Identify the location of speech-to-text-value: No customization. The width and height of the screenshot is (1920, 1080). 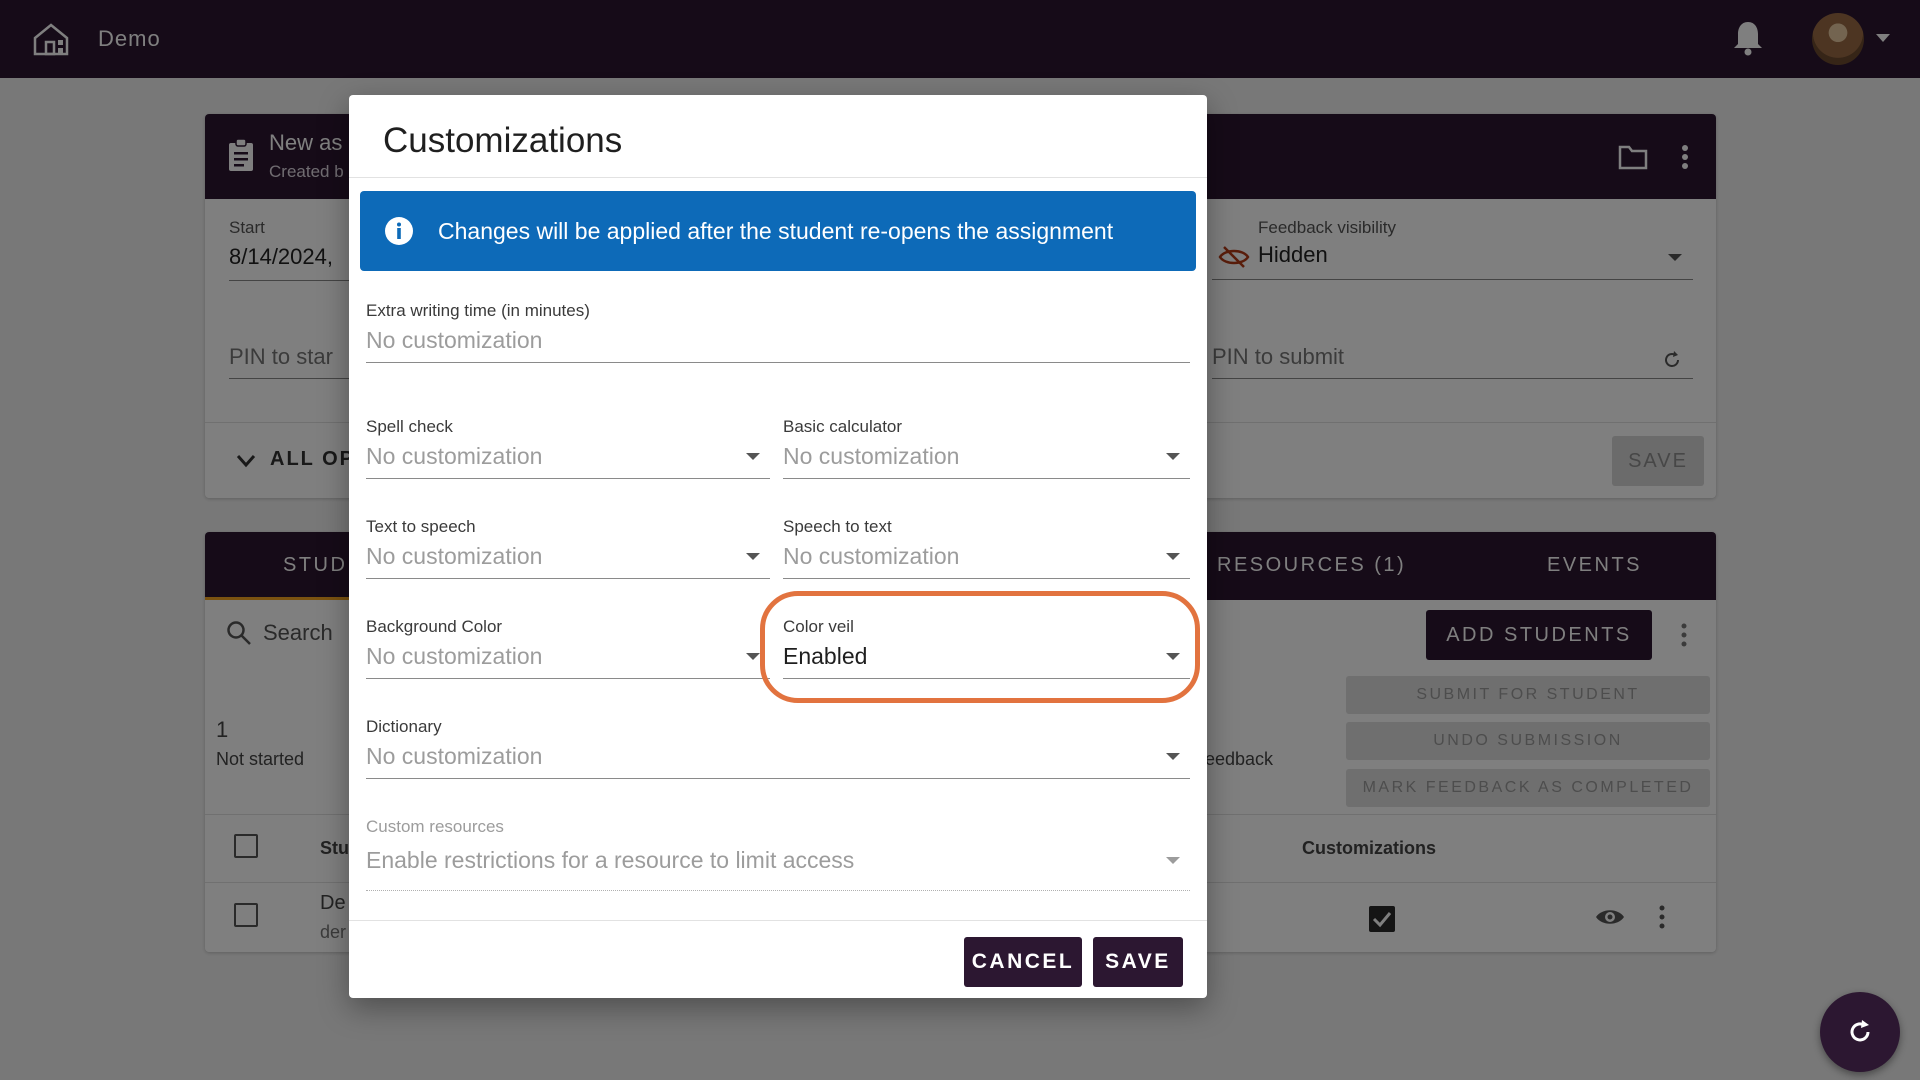
(871, 556).